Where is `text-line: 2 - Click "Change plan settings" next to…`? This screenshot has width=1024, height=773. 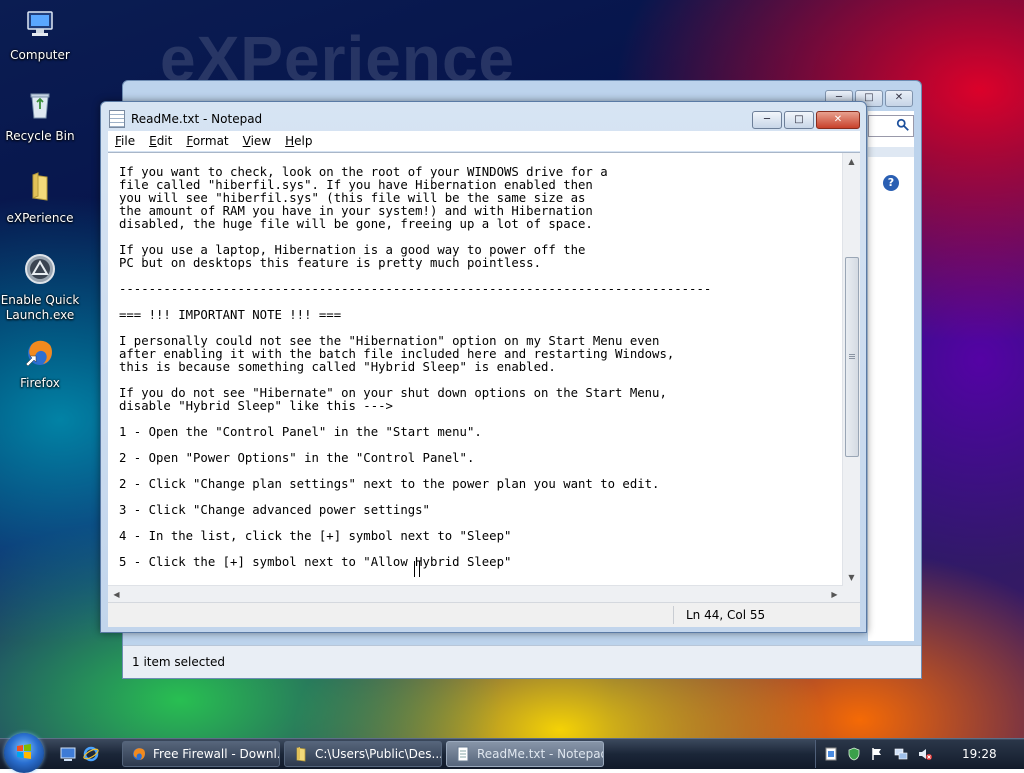 text-line: 2 - Click "Change plan settings" next to… is located at coordinates (479, 484).